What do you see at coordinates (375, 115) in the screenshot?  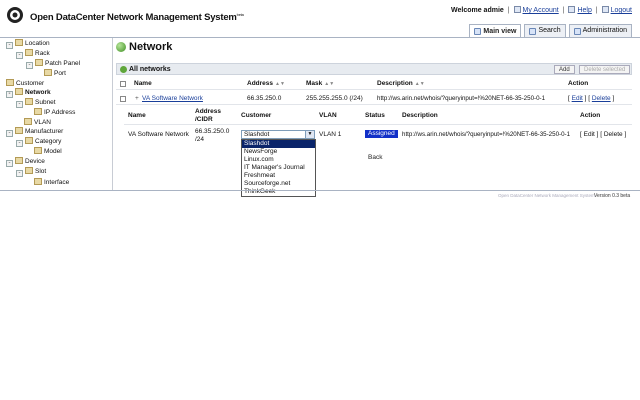 I see `sub-col-header-status: Status` at bounding box center [375, 115].